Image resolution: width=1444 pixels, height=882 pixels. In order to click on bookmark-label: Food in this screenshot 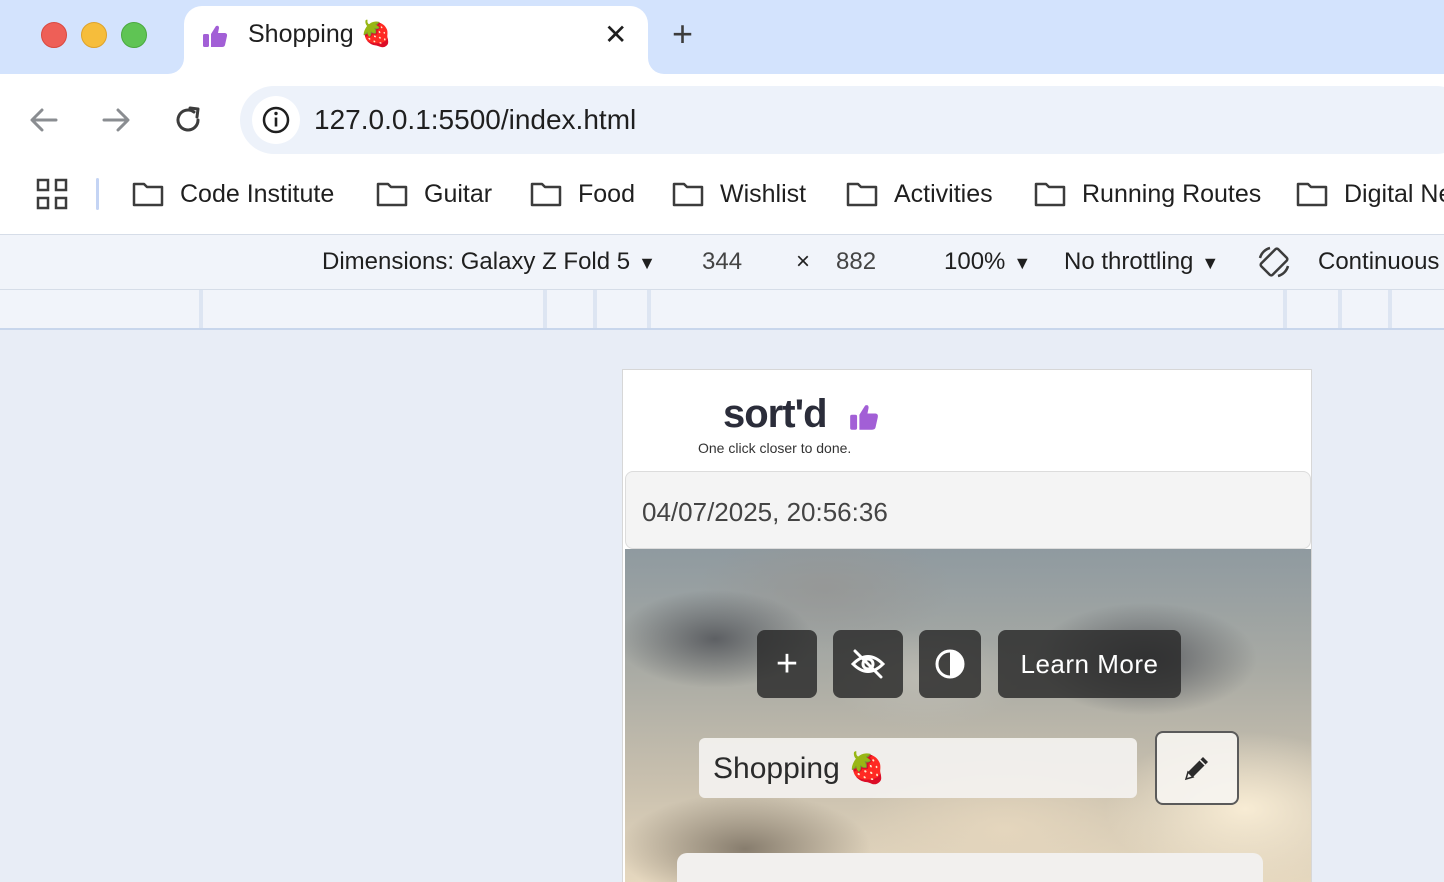, I will do `click(606, 193)`.